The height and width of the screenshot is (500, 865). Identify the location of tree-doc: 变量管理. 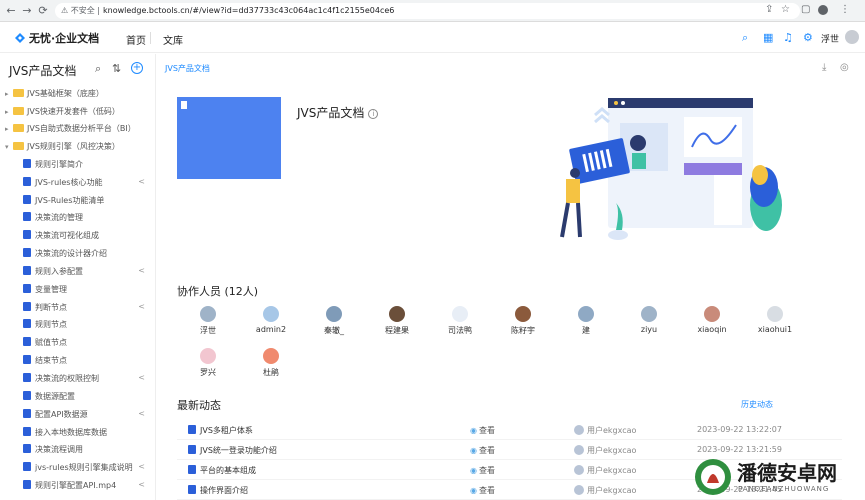
(84, 291).